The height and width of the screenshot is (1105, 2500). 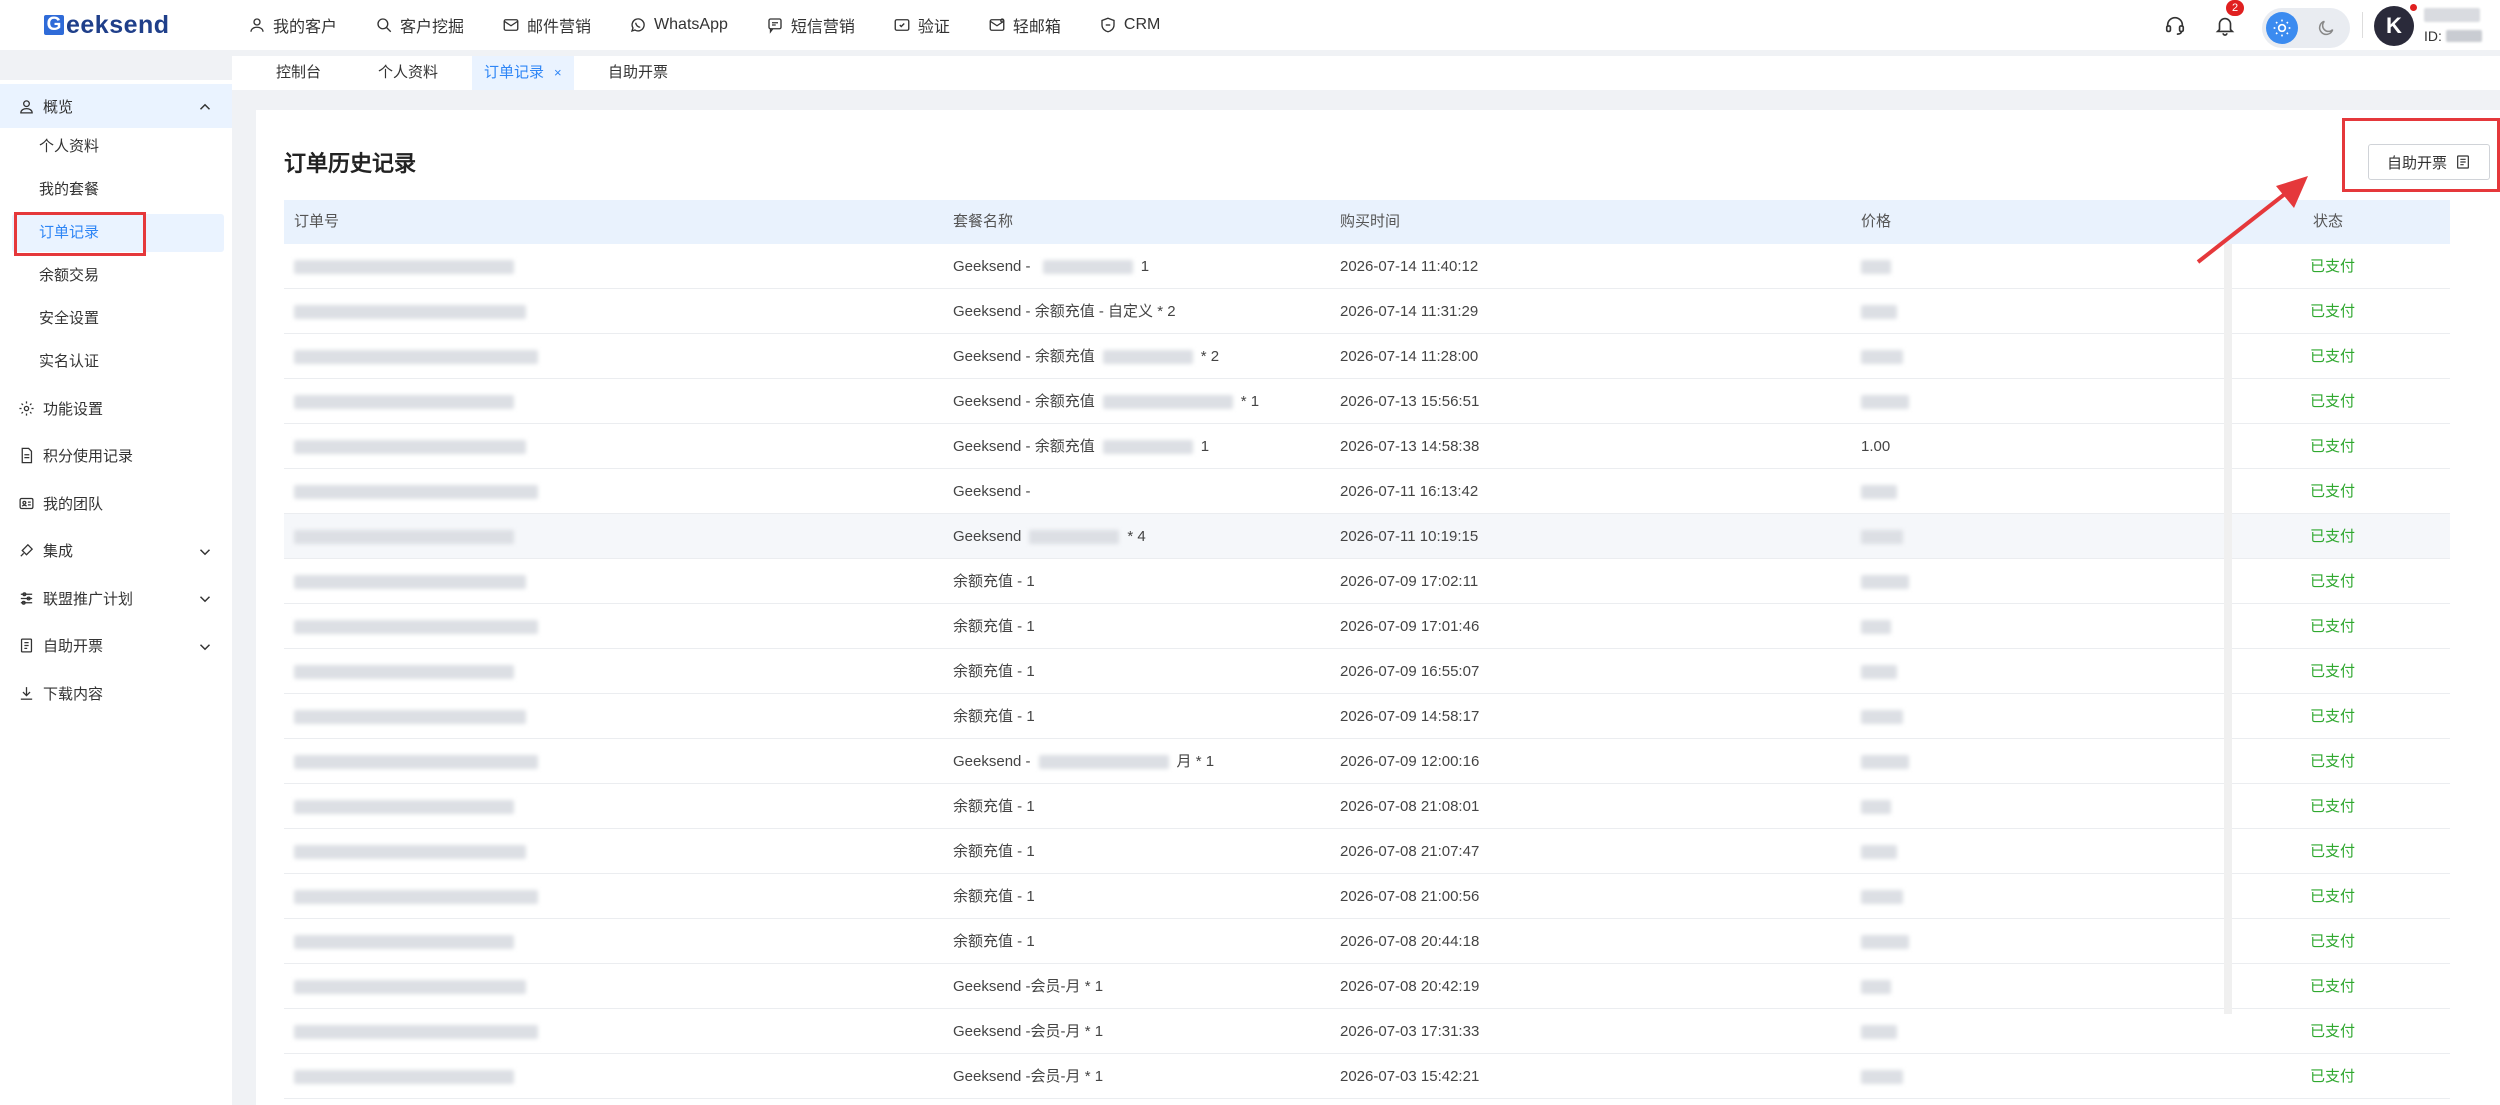 I want to click on sidebar-group-0: 功能设置, so click(x=116, y=408).